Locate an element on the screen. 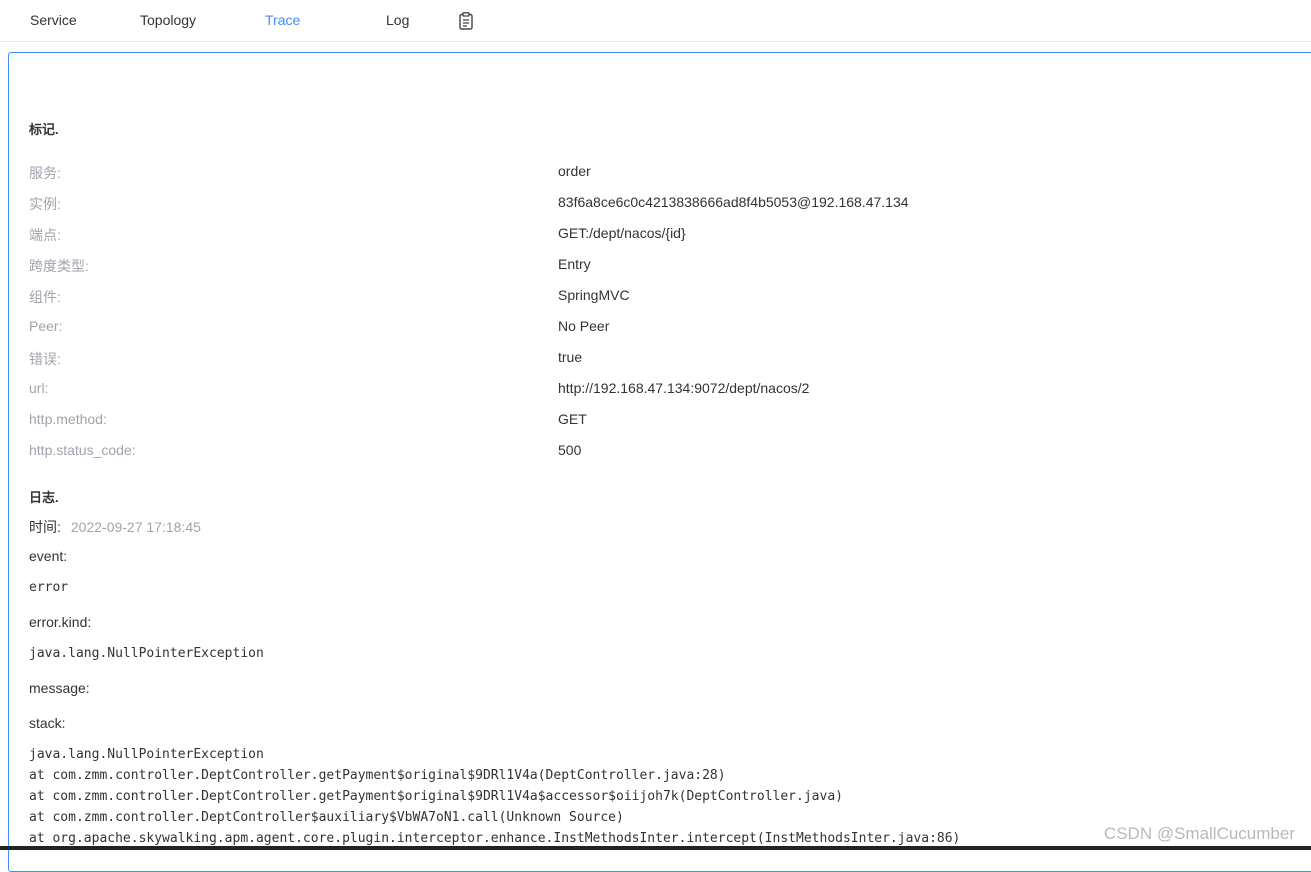 Image resolution: width=1311 pixels, height=872 pixels. log-time-value: 2022-09-27 17:18:45 is located at coordinates (135, 527).